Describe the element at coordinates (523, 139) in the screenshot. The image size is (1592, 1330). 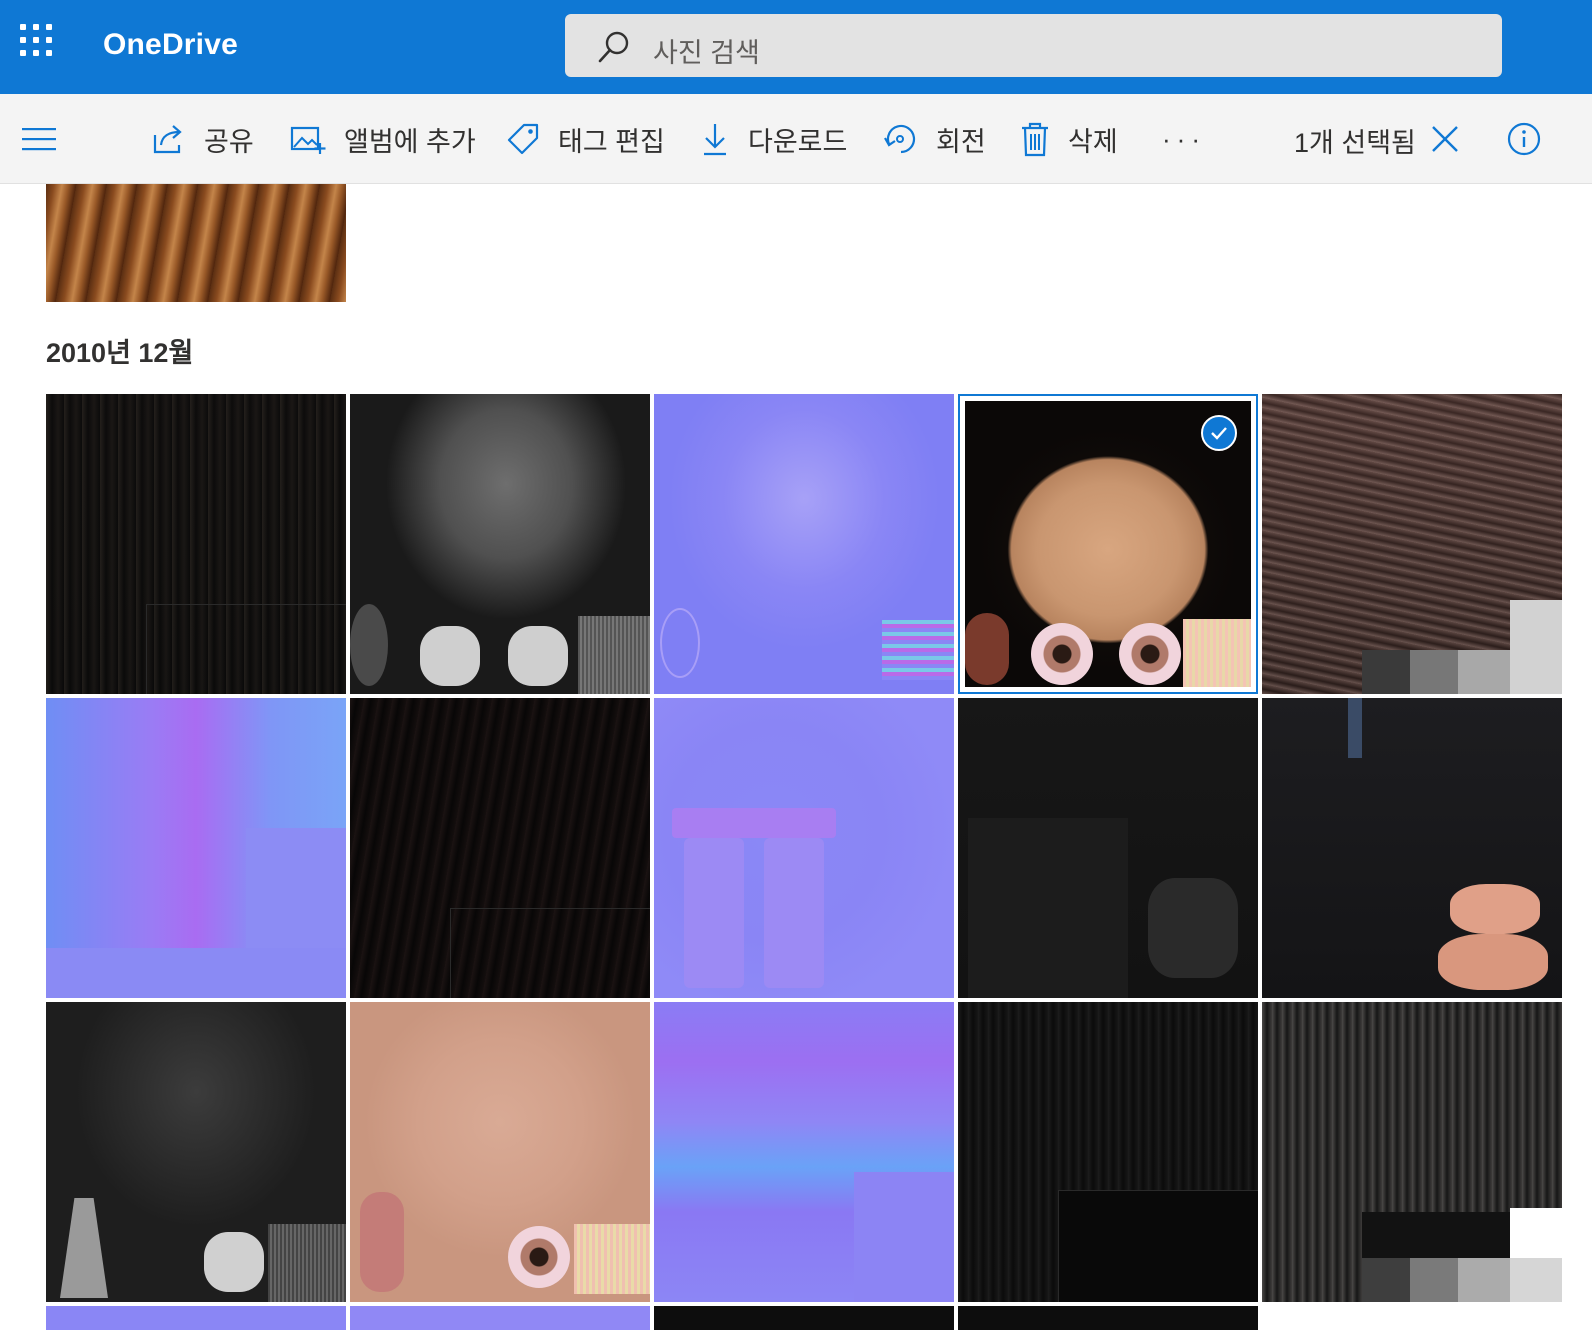
I see `tag-icon` at that location.